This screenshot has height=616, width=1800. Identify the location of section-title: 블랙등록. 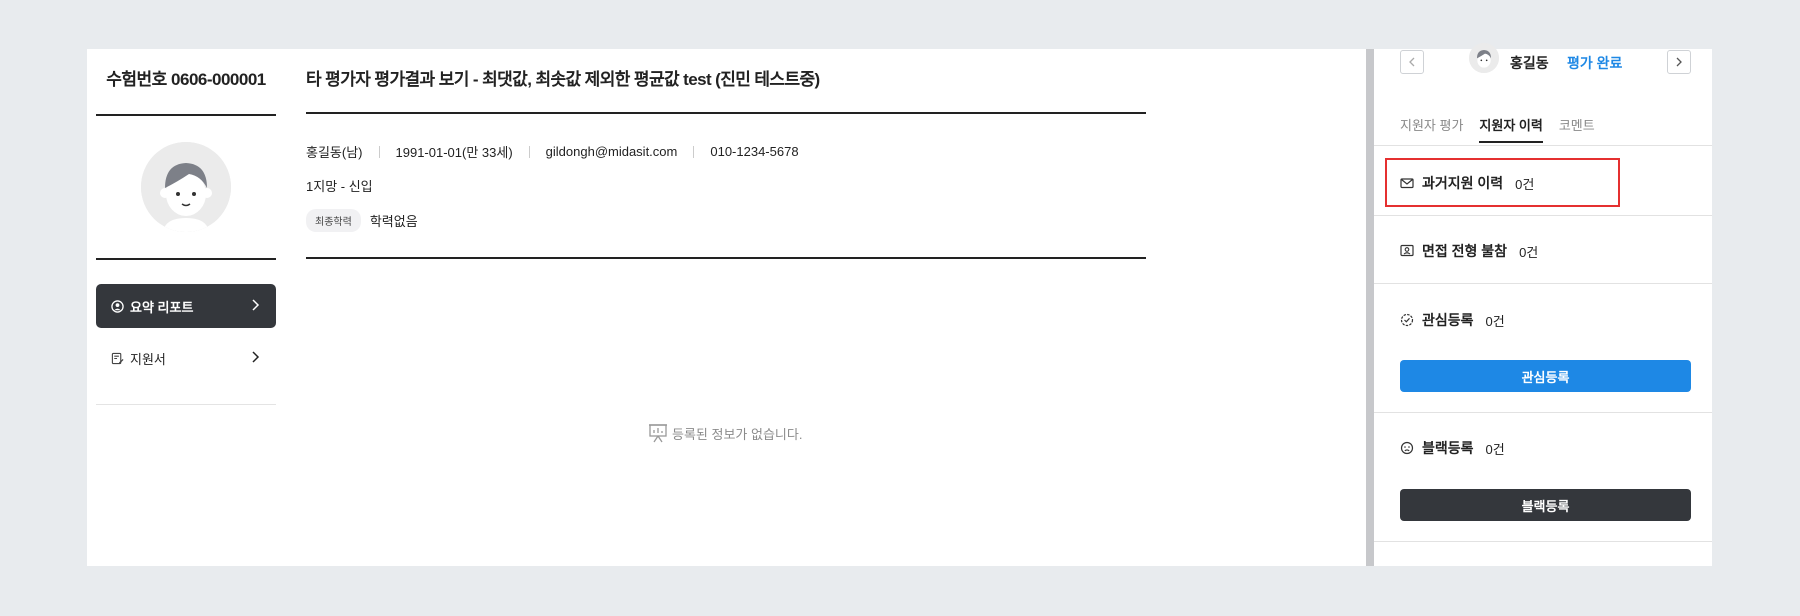
(1448, 448).